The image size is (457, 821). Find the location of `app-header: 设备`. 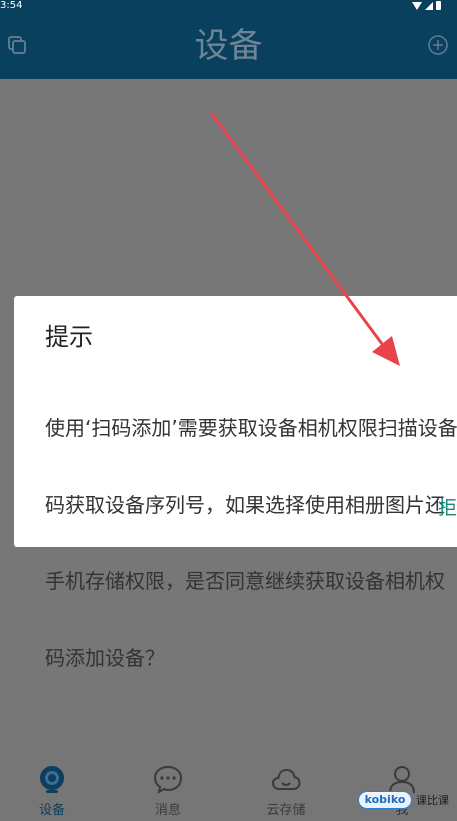

app-header: 设备 is located at coordinates (228, 45).